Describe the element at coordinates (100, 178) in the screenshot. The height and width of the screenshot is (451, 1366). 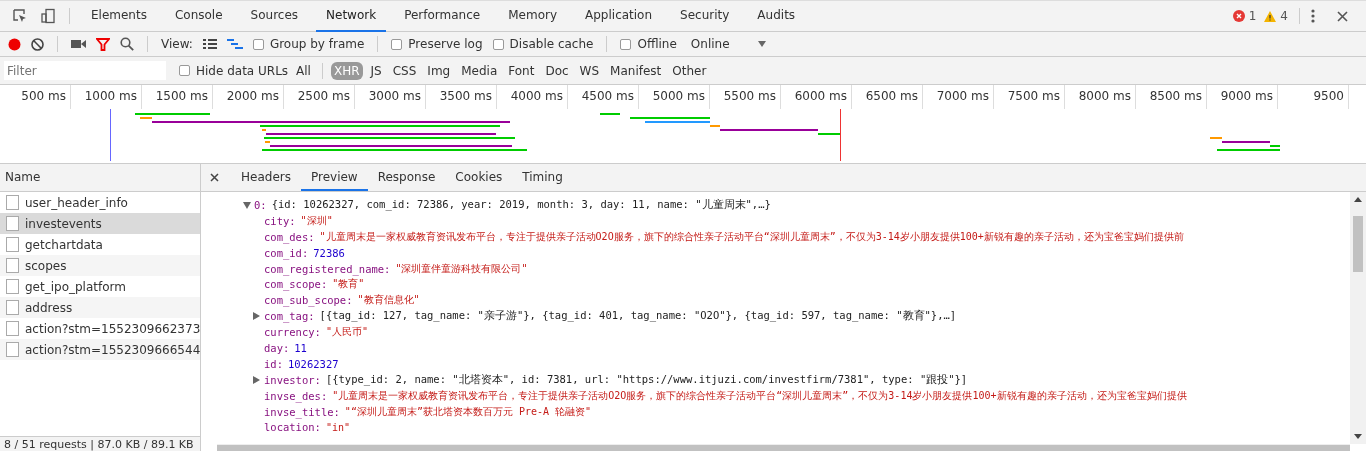
I see `column-header: Name` at that location.